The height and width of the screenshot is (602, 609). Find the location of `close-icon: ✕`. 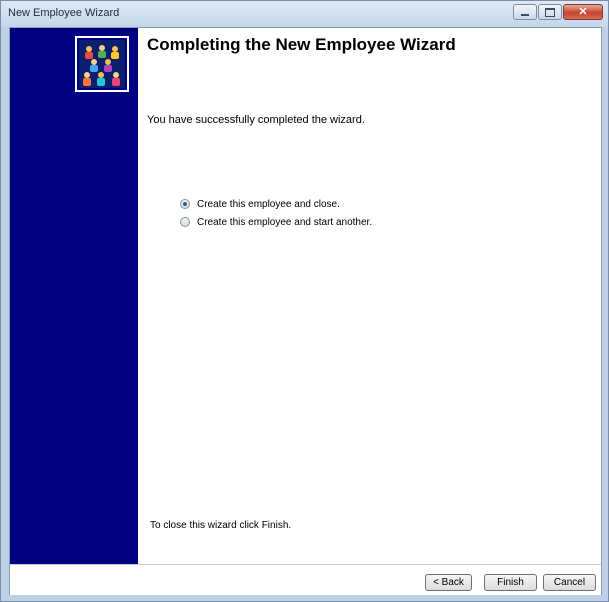

close-icon: ✕ is located at coordinates (583, 12).